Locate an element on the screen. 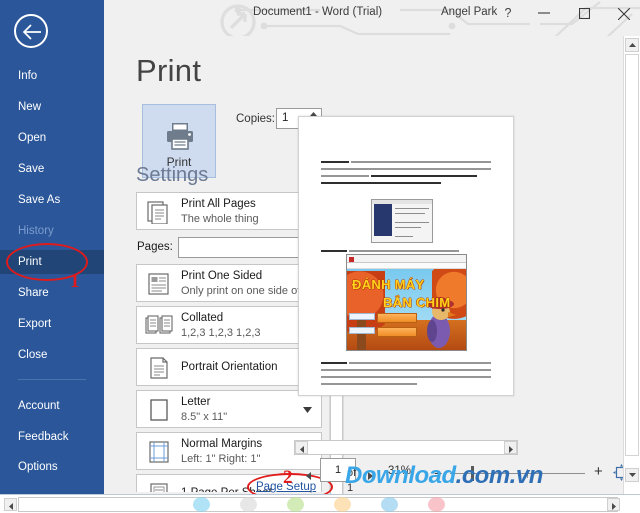  setting-title: Letter is located at coordinates (196, 402).